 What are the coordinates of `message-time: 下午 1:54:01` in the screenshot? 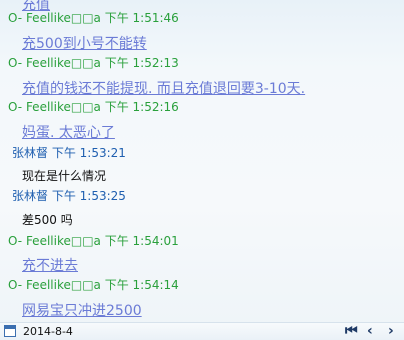 It's located at (141, 241).